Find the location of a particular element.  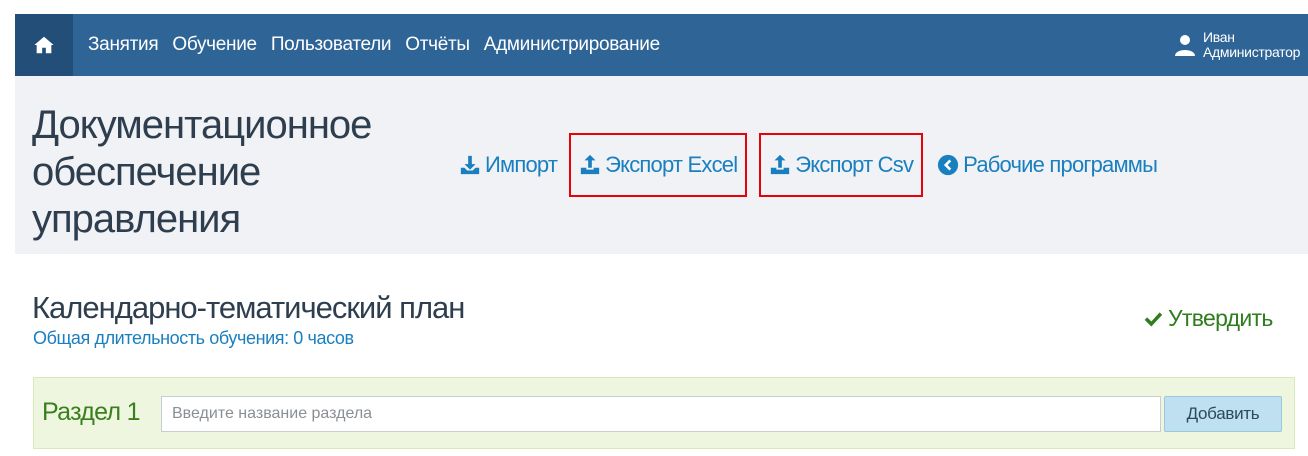

export-excel-button: Экспорт Excel is located at coordinates (658, 165).